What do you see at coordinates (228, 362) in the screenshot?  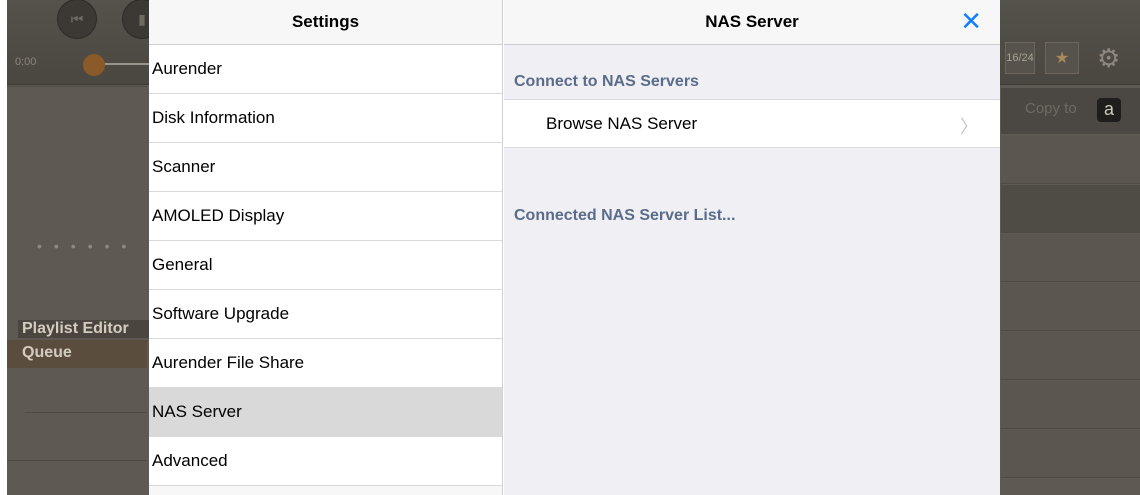 I see `settings-item-label: Aurender File Share` at bounding box center [228, 362].